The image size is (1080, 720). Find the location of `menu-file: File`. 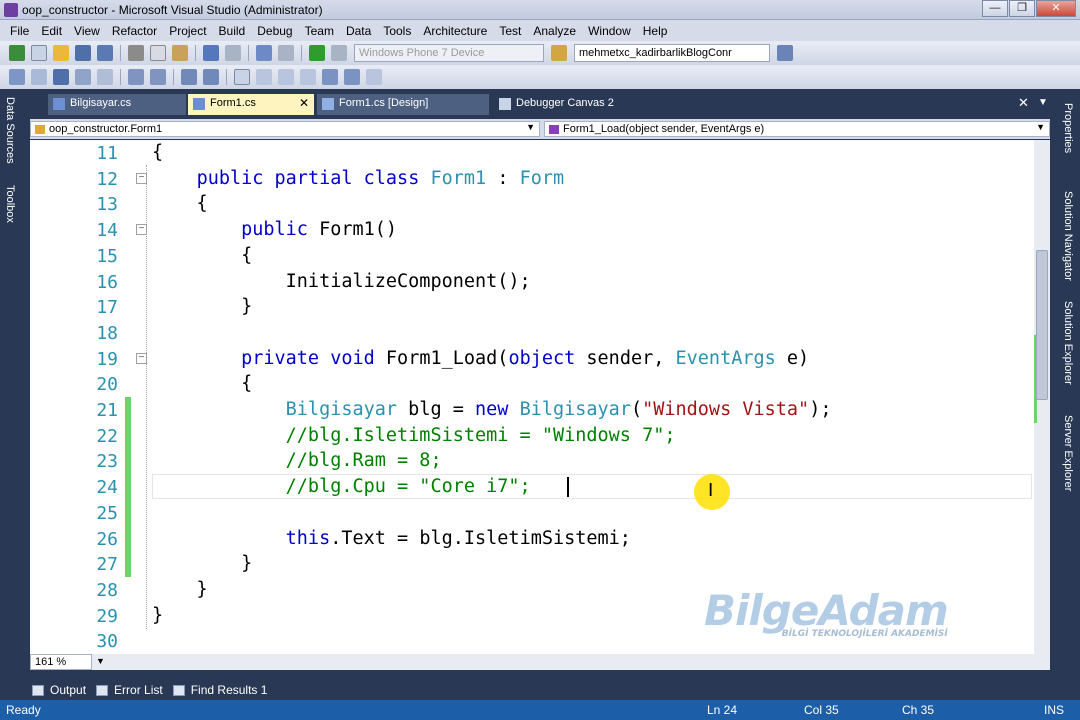

menu-file: File is located at coordinates (19, 31).